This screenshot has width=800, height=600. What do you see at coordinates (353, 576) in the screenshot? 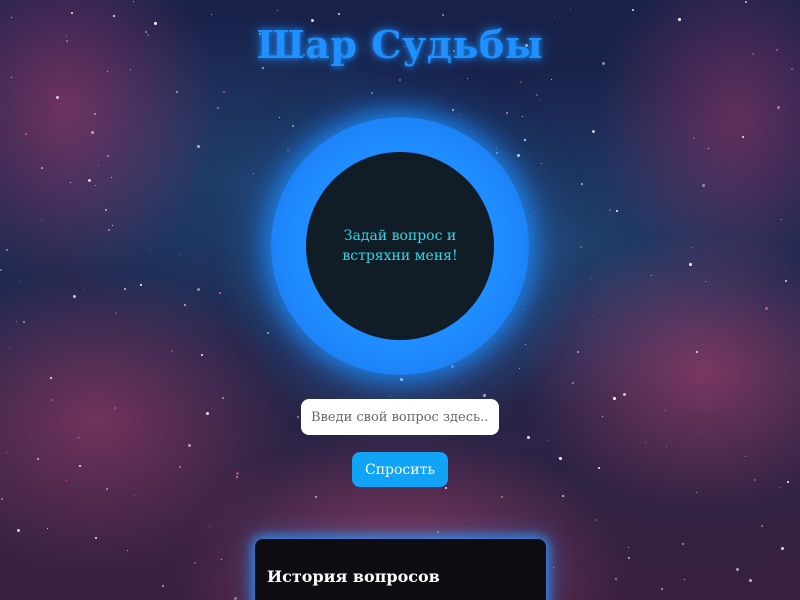
I see `history-title: История вопросов` at bounding box center [353, 576].